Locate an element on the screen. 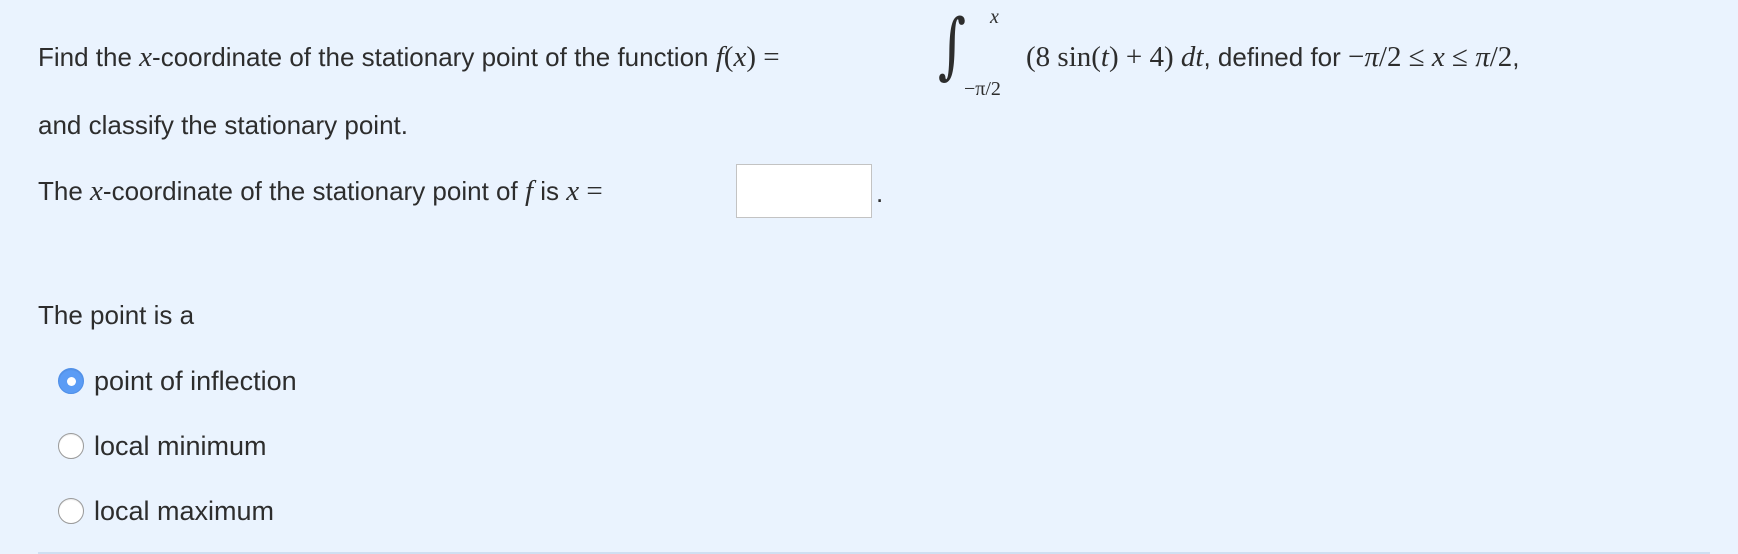 Image resolution: width=1738 pixels, height=554 pixels. radio-option-local-maximum: local maximum is located at coordinates (166, 511).